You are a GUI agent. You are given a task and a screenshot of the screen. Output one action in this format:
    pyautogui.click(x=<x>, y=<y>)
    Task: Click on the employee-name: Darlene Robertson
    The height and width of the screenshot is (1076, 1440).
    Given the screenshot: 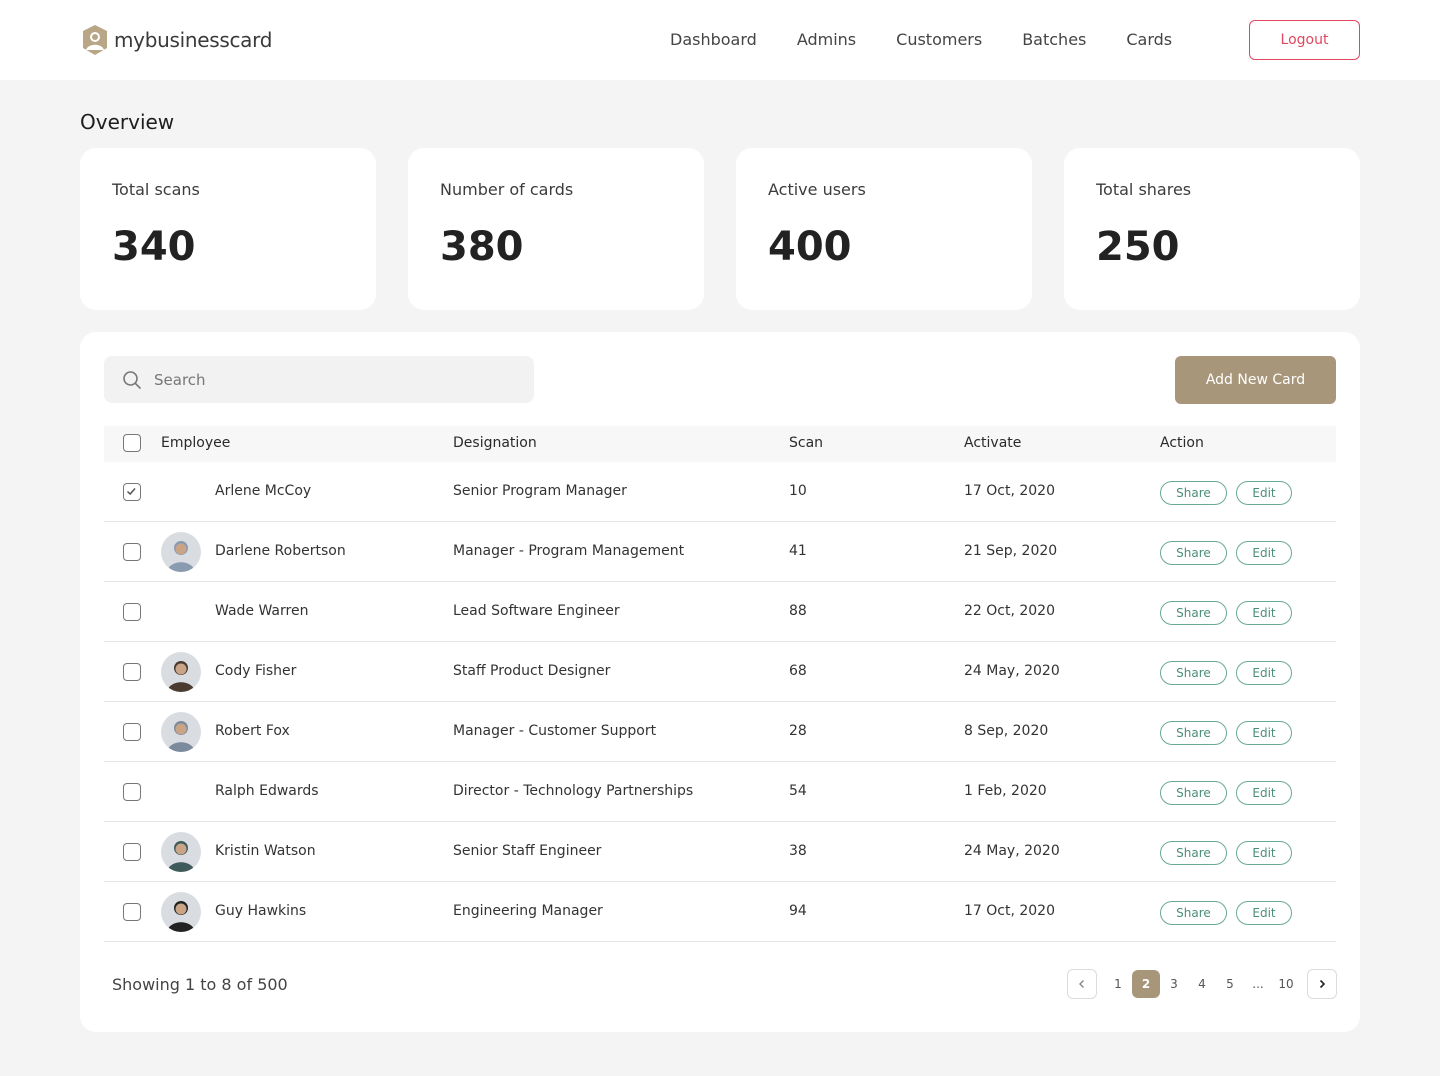 What is the action you would take?
    pyautogui.click(x=280, y=551)
    